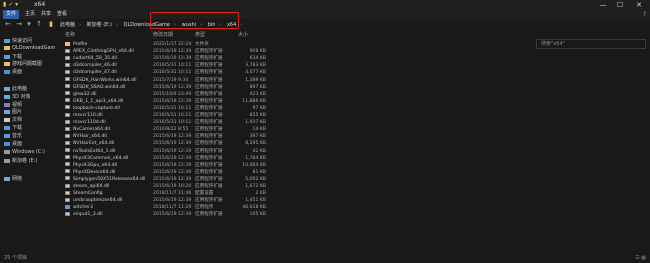 This screenshot has height=263, width=650. Describe the element at coordinates (171, 130) in the screenshot. I see `file-date: 2016/8/22 8:55` at that location.